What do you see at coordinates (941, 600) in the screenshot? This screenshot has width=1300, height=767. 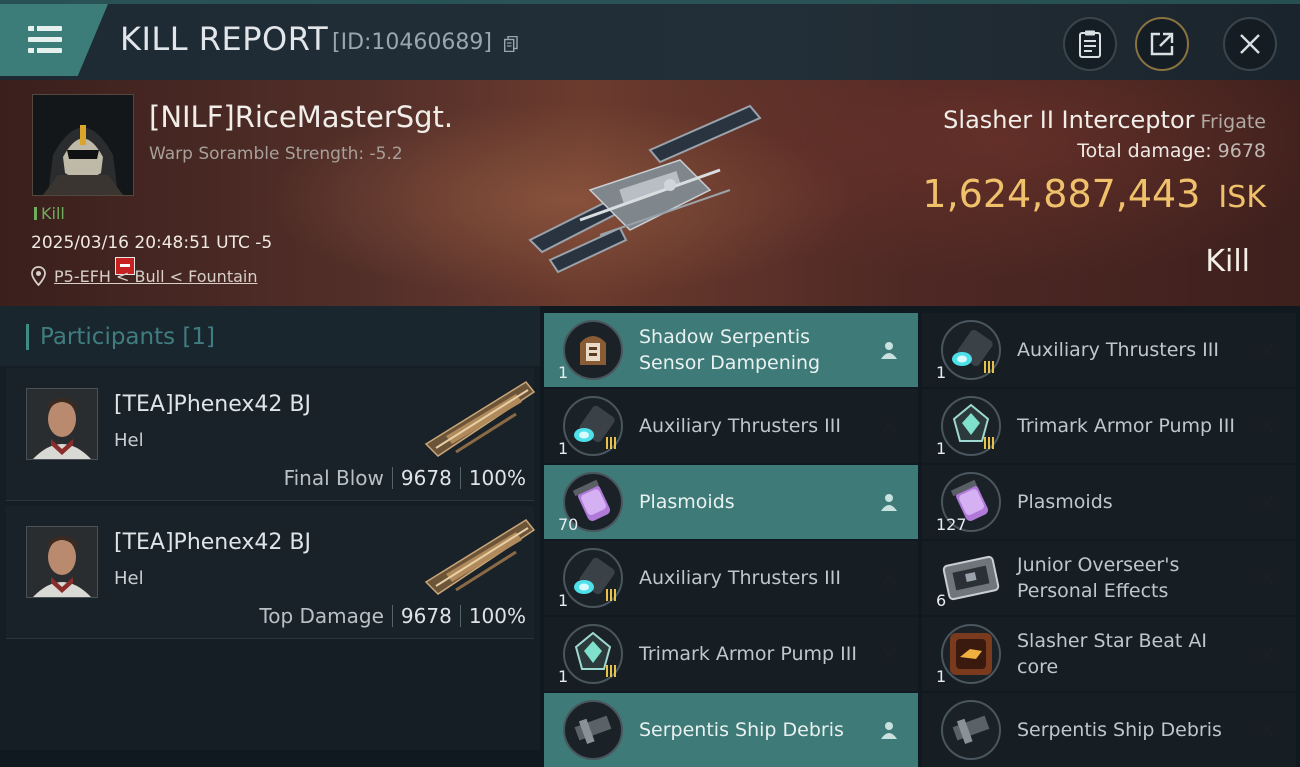 I see `item-quantity: 6` at bounding box center [941, 600].